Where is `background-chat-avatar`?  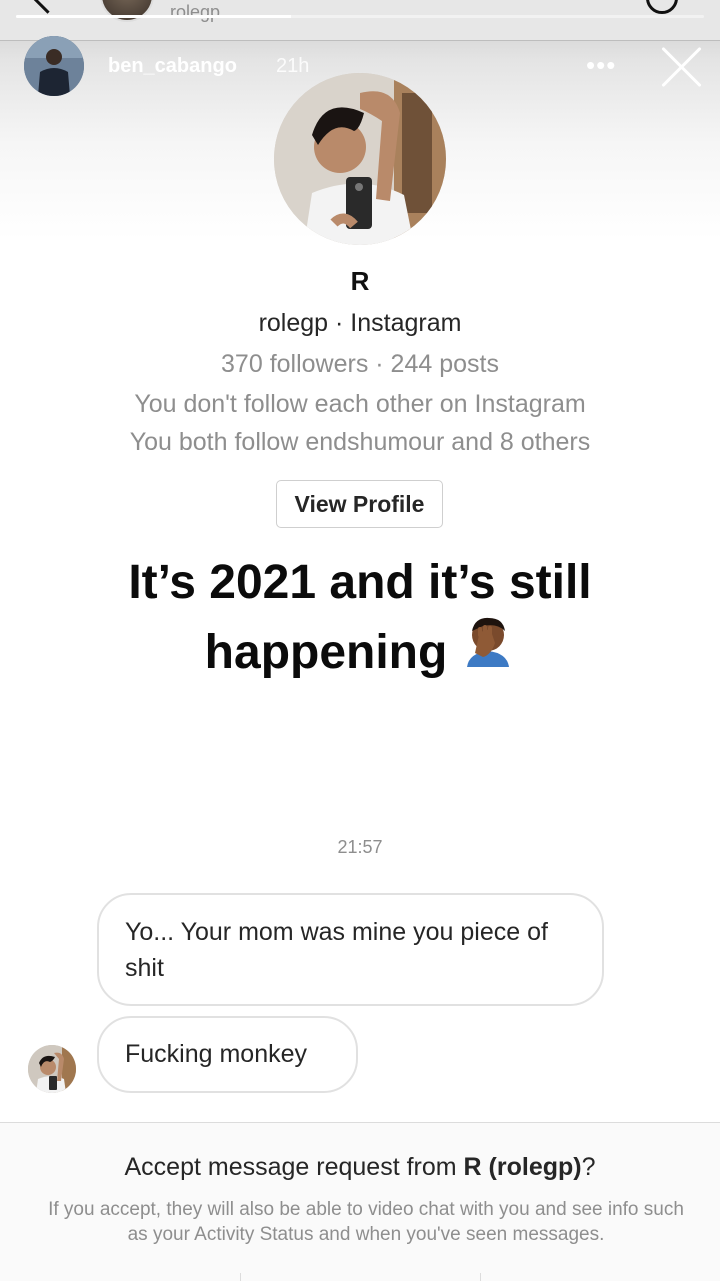
background-chat-avatar is located at coordinates (127, 11).